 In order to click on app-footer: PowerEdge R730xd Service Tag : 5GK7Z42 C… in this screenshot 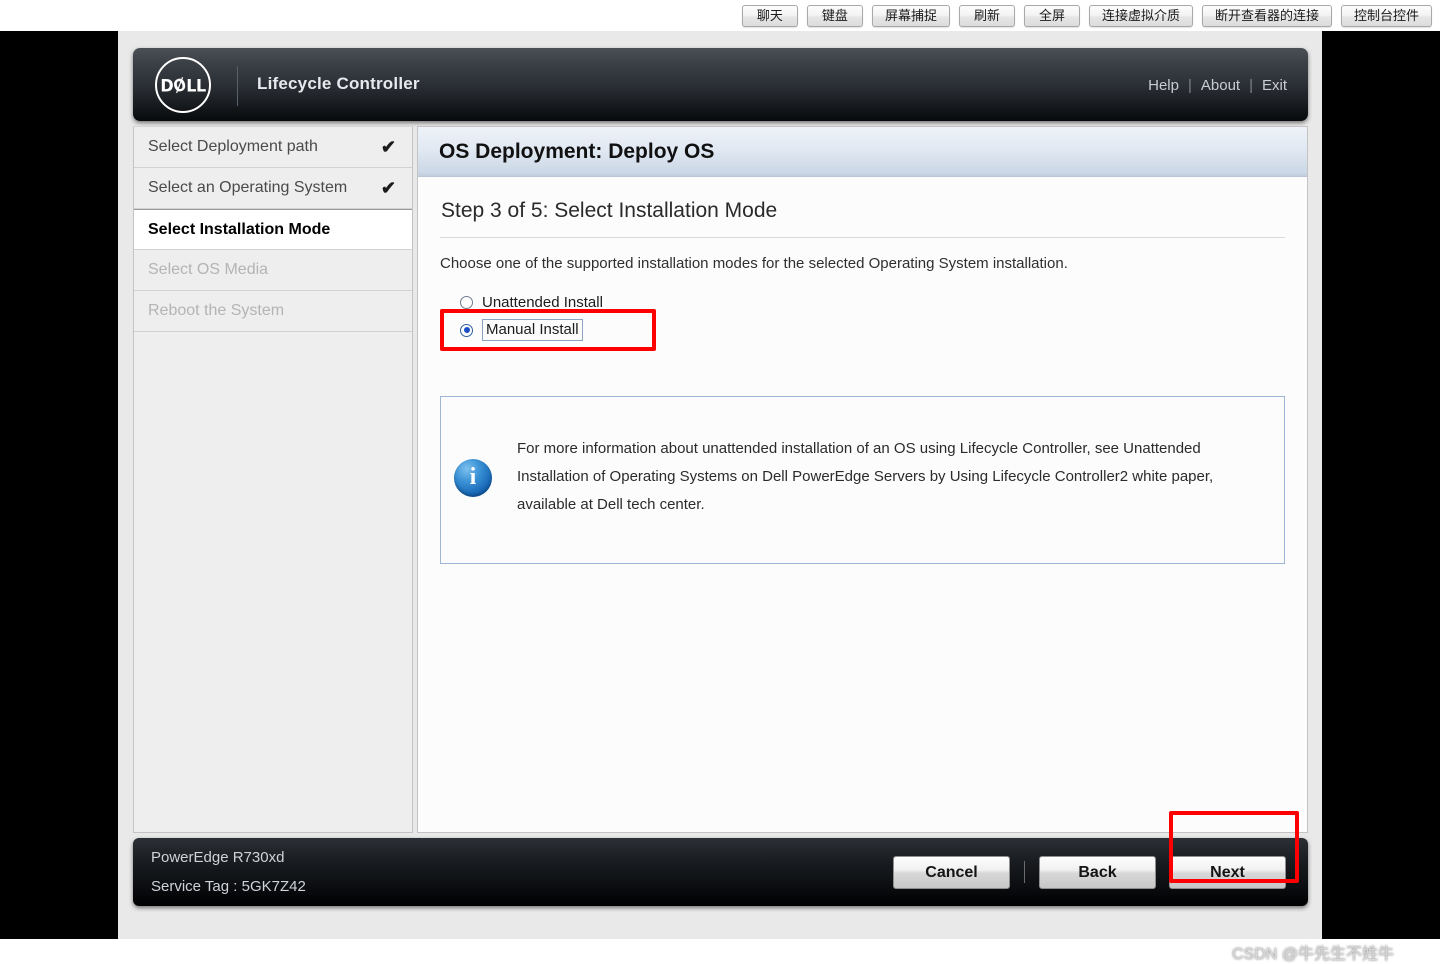, I will do `click(720, 858)`.